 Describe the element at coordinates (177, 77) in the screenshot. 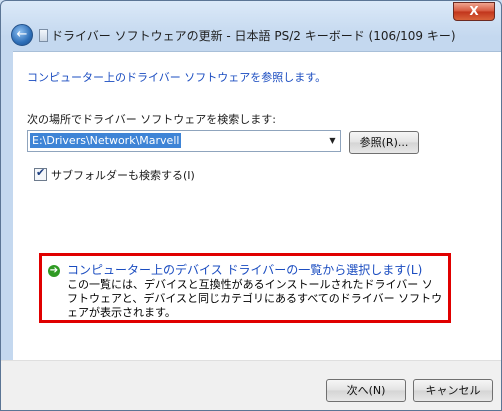

I see `page-heading: コンピューター上のドライバー ソフトウェアを参照します。` at that location.